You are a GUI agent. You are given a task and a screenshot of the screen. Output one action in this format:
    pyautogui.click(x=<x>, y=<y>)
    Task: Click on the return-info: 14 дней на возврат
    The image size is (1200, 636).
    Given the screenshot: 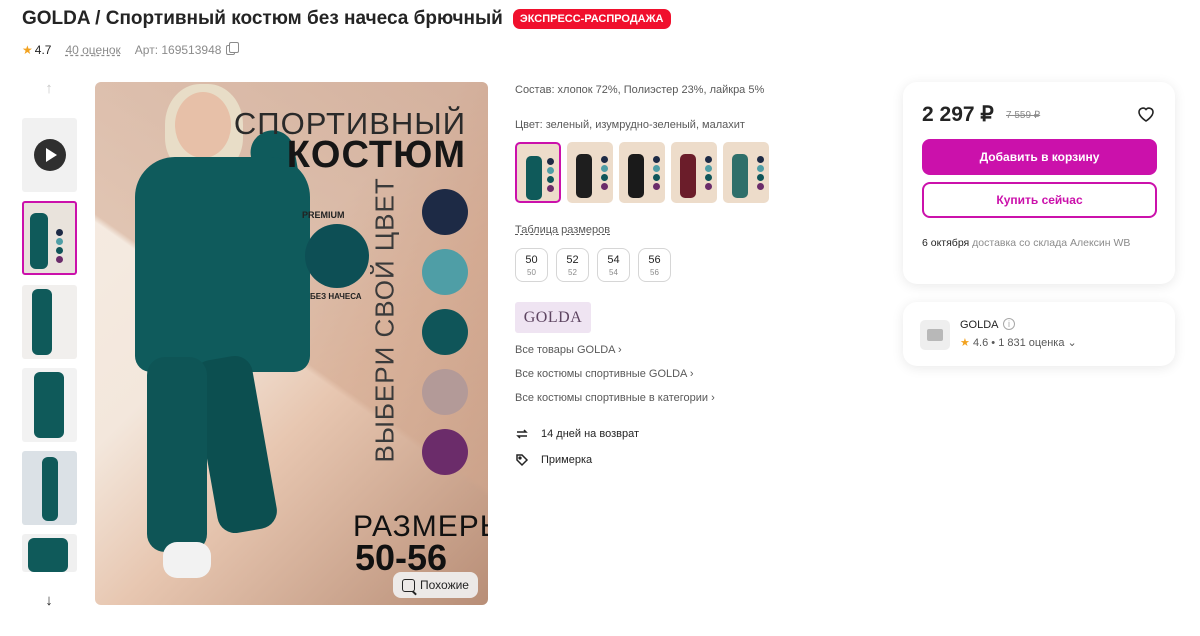 What is the action you would take?
    pyautogui.click(x=577, y=434)
    